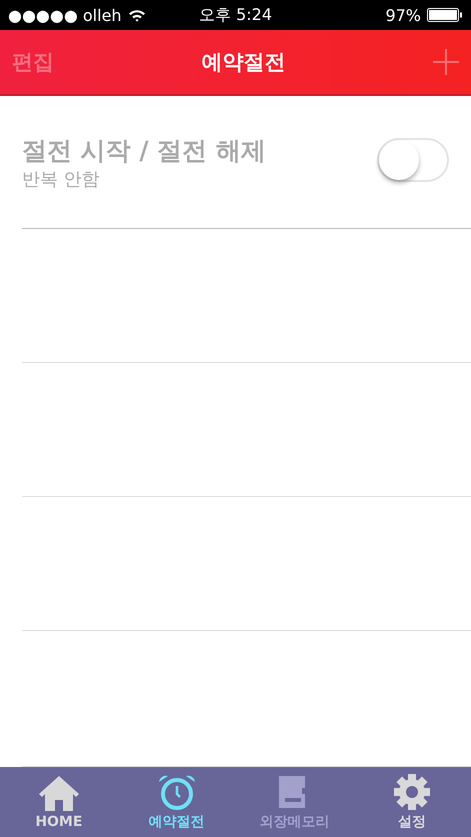 The image size is (471, 837). I want to click on repeat-text: 반복 안함, so click(61, 179).